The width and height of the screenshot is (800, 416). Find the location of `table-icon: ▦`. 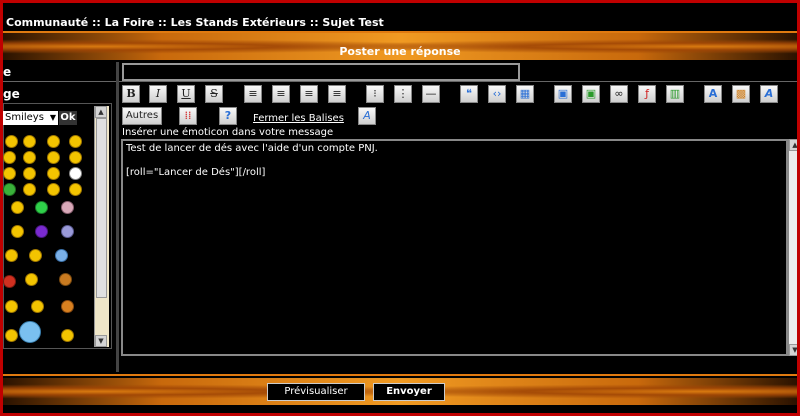

table-icon: ▦ is located at coordinates (525, 93).